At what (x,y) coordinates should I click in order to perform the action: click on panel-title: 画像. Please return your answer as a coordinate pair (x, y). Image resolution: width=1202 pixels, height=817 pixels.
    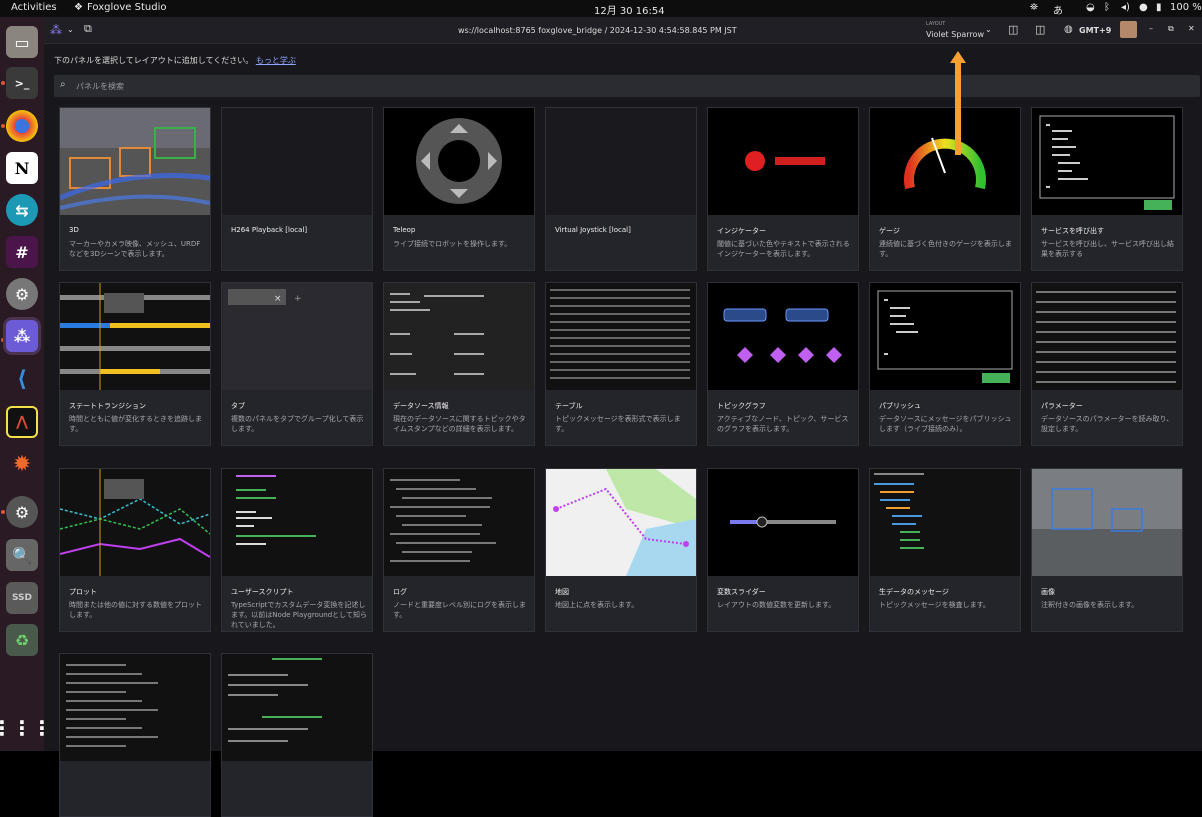
    Looking at the image, I should click on (1048, 592).